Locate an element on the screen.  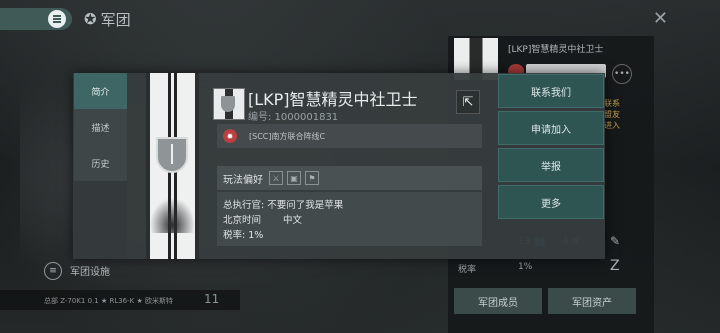
alliance-name: [SCC]南方联合阵线C is located at coordinates (287, 136).